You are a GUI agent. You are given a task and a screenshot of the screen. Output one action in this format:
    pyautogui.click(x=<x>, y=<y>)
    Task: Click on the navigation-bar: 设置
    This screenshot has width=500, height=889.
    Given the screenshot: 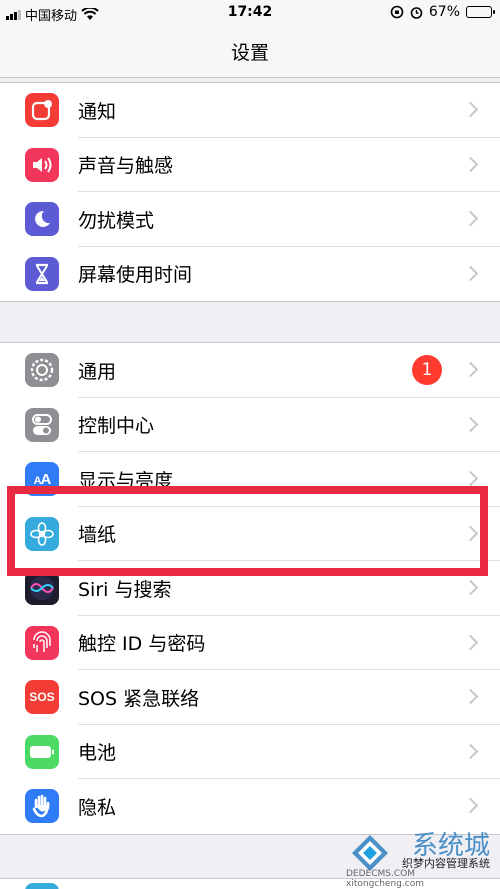 What is the action you would take?
    pyautogui.click(x=250, y=53)
    